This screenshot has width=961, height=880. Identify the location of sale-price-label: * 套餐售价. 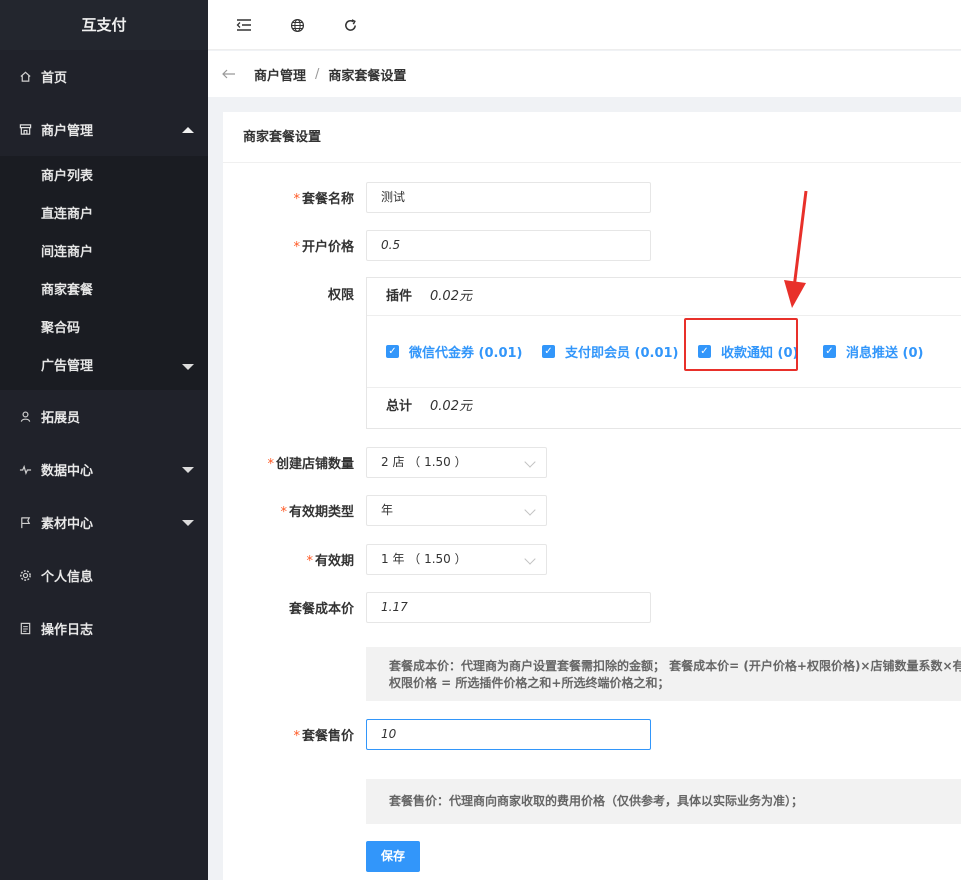
(288, 734).